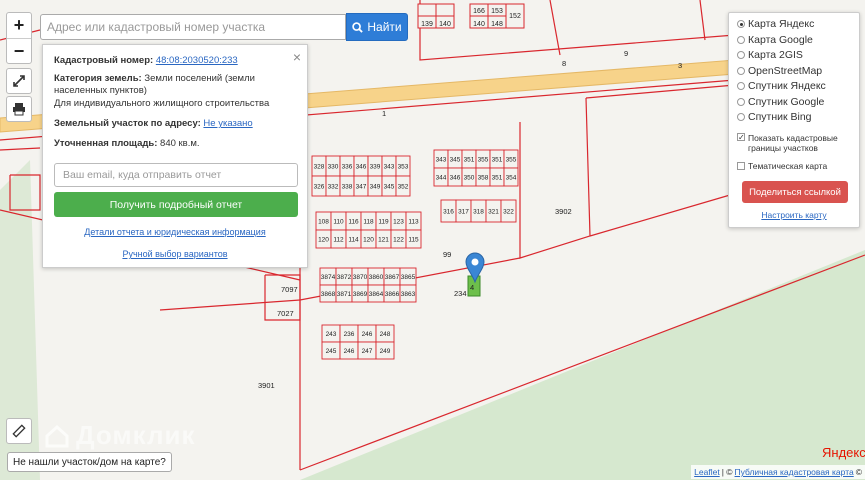  Describe the element at coordinates (174, 232) in the screenshot. I see `report-details-link: Детали отчета и юридическая информация` at that location.